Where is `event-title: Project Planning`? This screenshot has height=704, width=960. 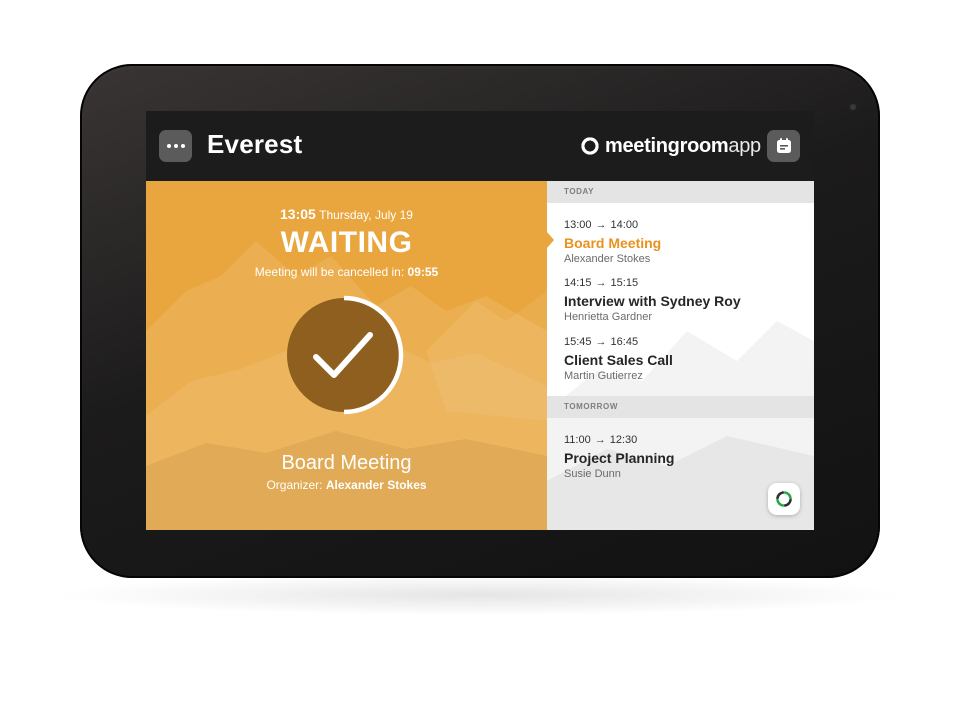 event-title: Project Planning is located at coordinates (619, 458).